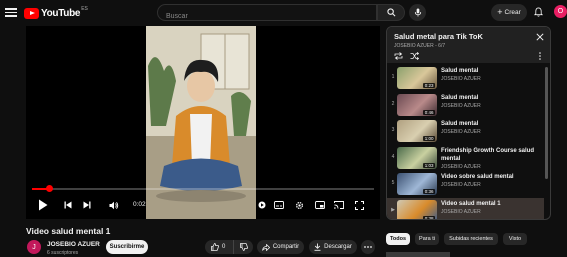  I want to click on volume-icon, so click(114, 205).